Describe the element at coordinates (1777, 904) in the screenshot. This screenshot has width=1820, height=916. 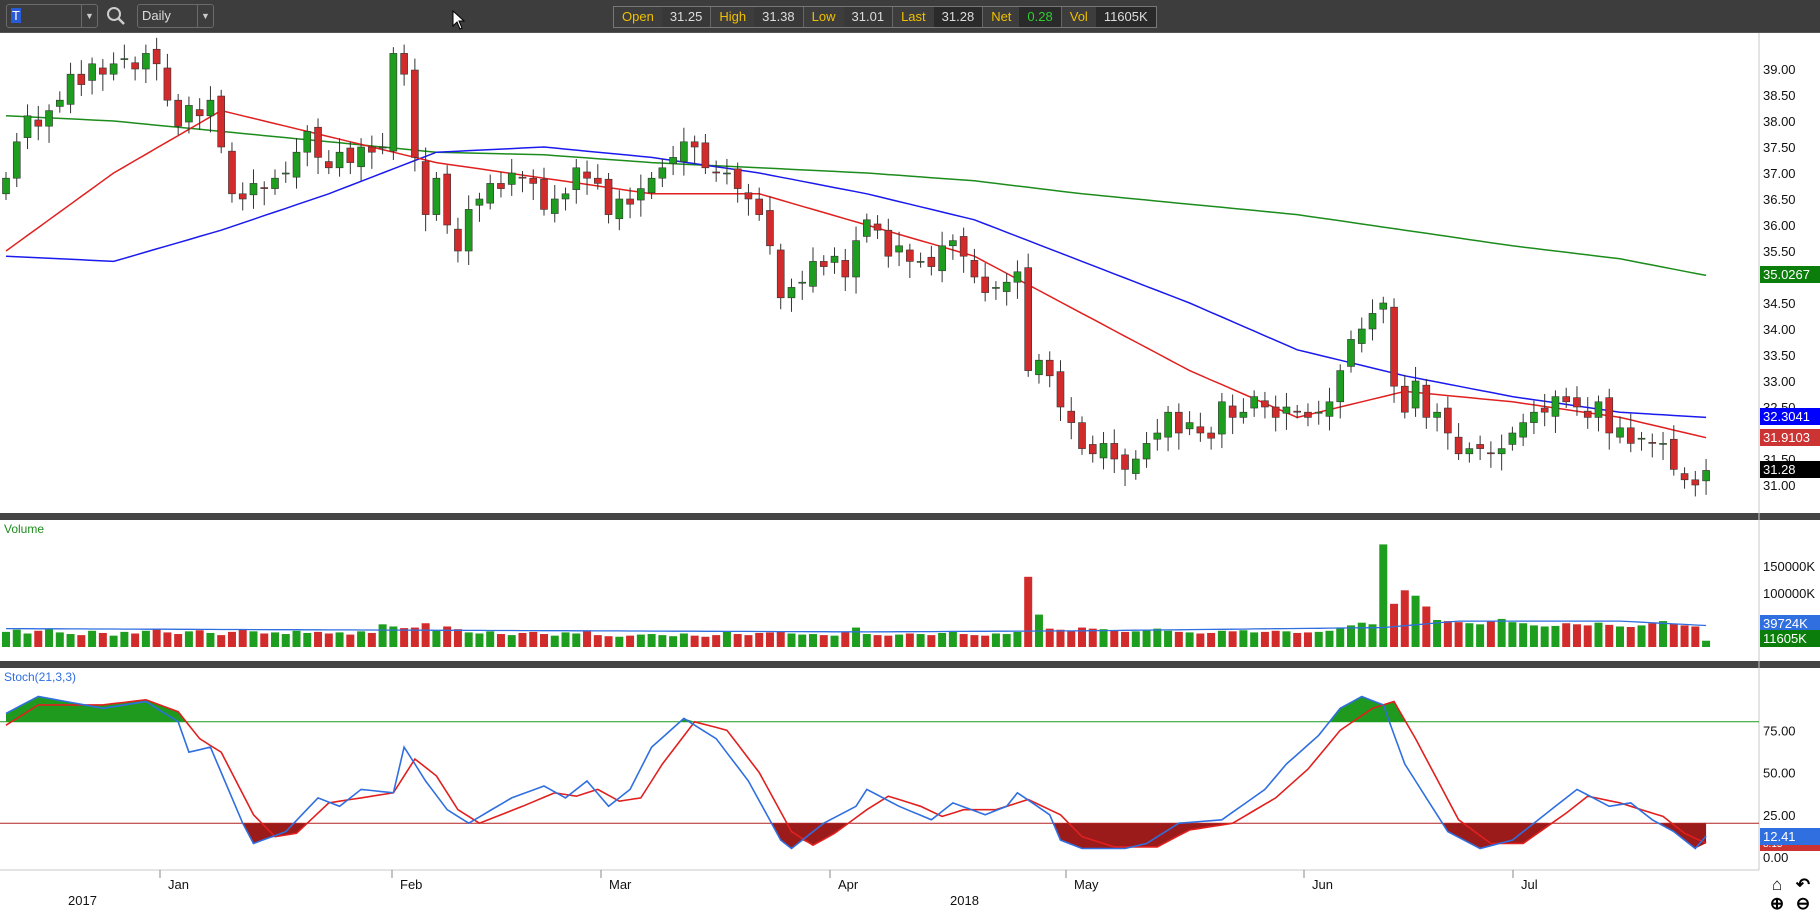
I see `zoom-in-icon: ⊕` at that location.